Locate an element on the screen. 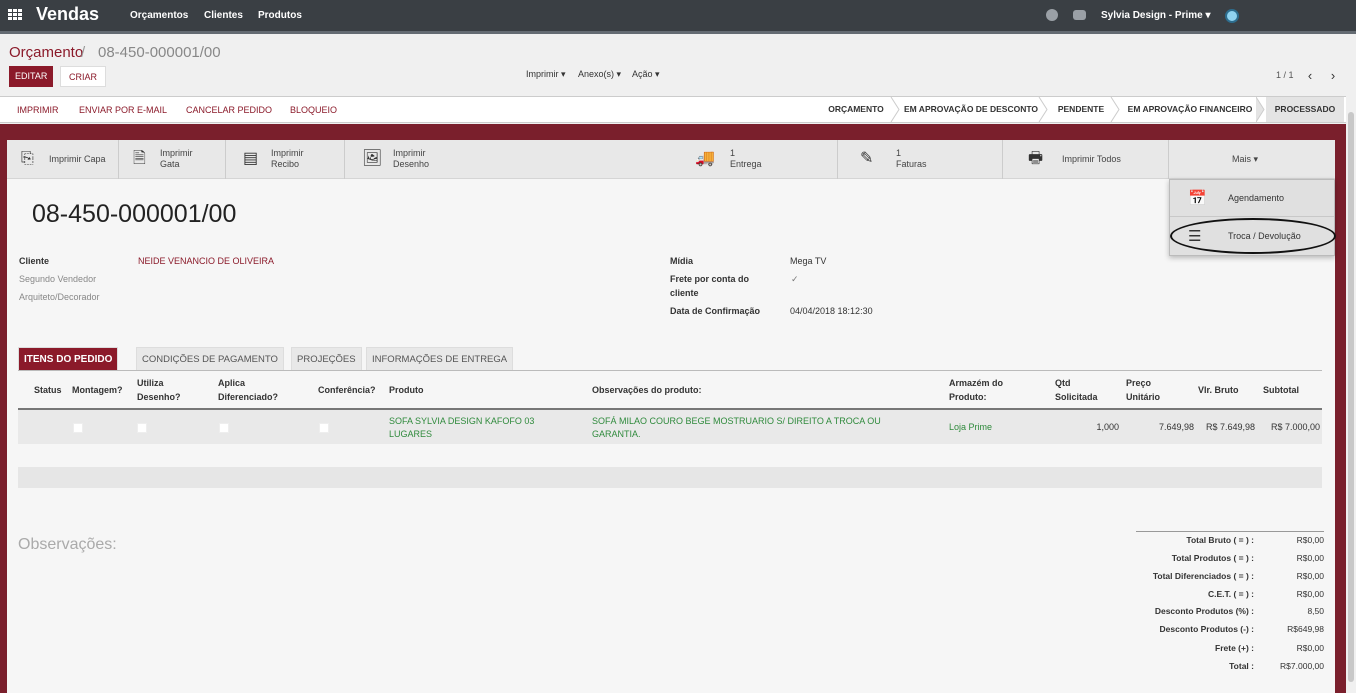  aplica-diferenciado-checkbox is located at coordinates (224, 428).